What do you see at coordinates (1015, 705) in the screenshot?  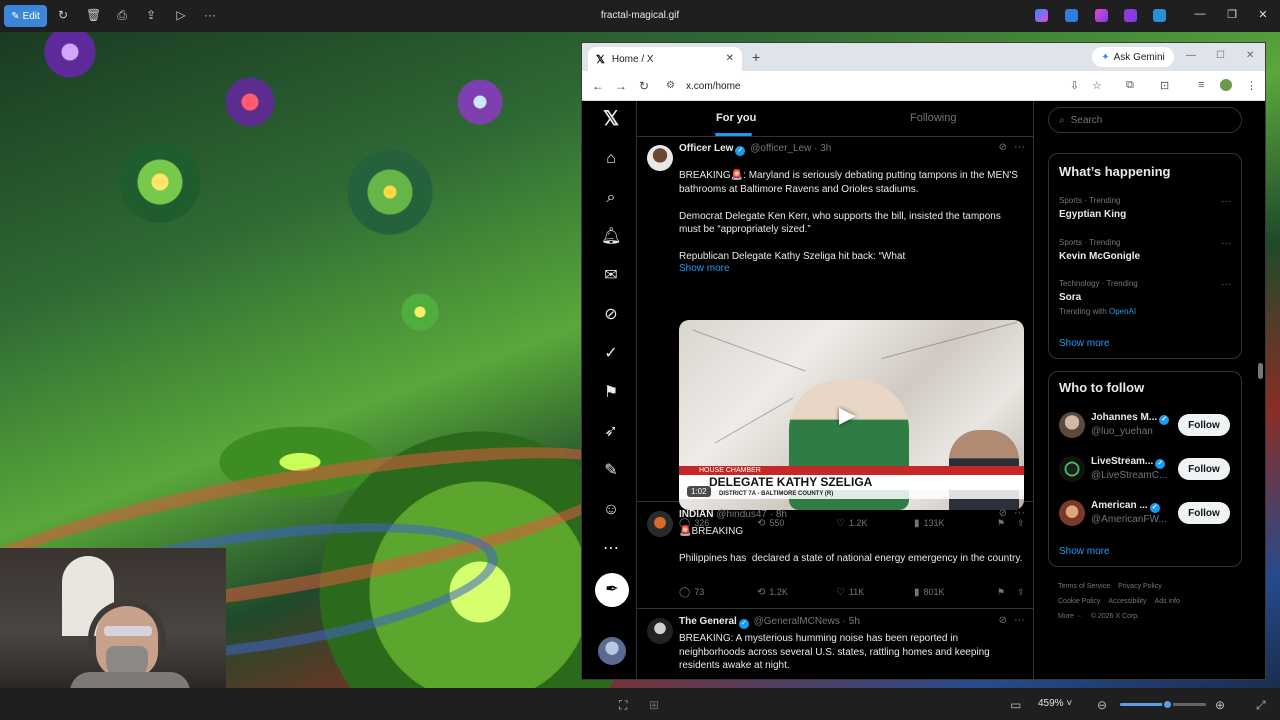 I see `view-size-icon: ▭` at bounding box center [1015, 705].